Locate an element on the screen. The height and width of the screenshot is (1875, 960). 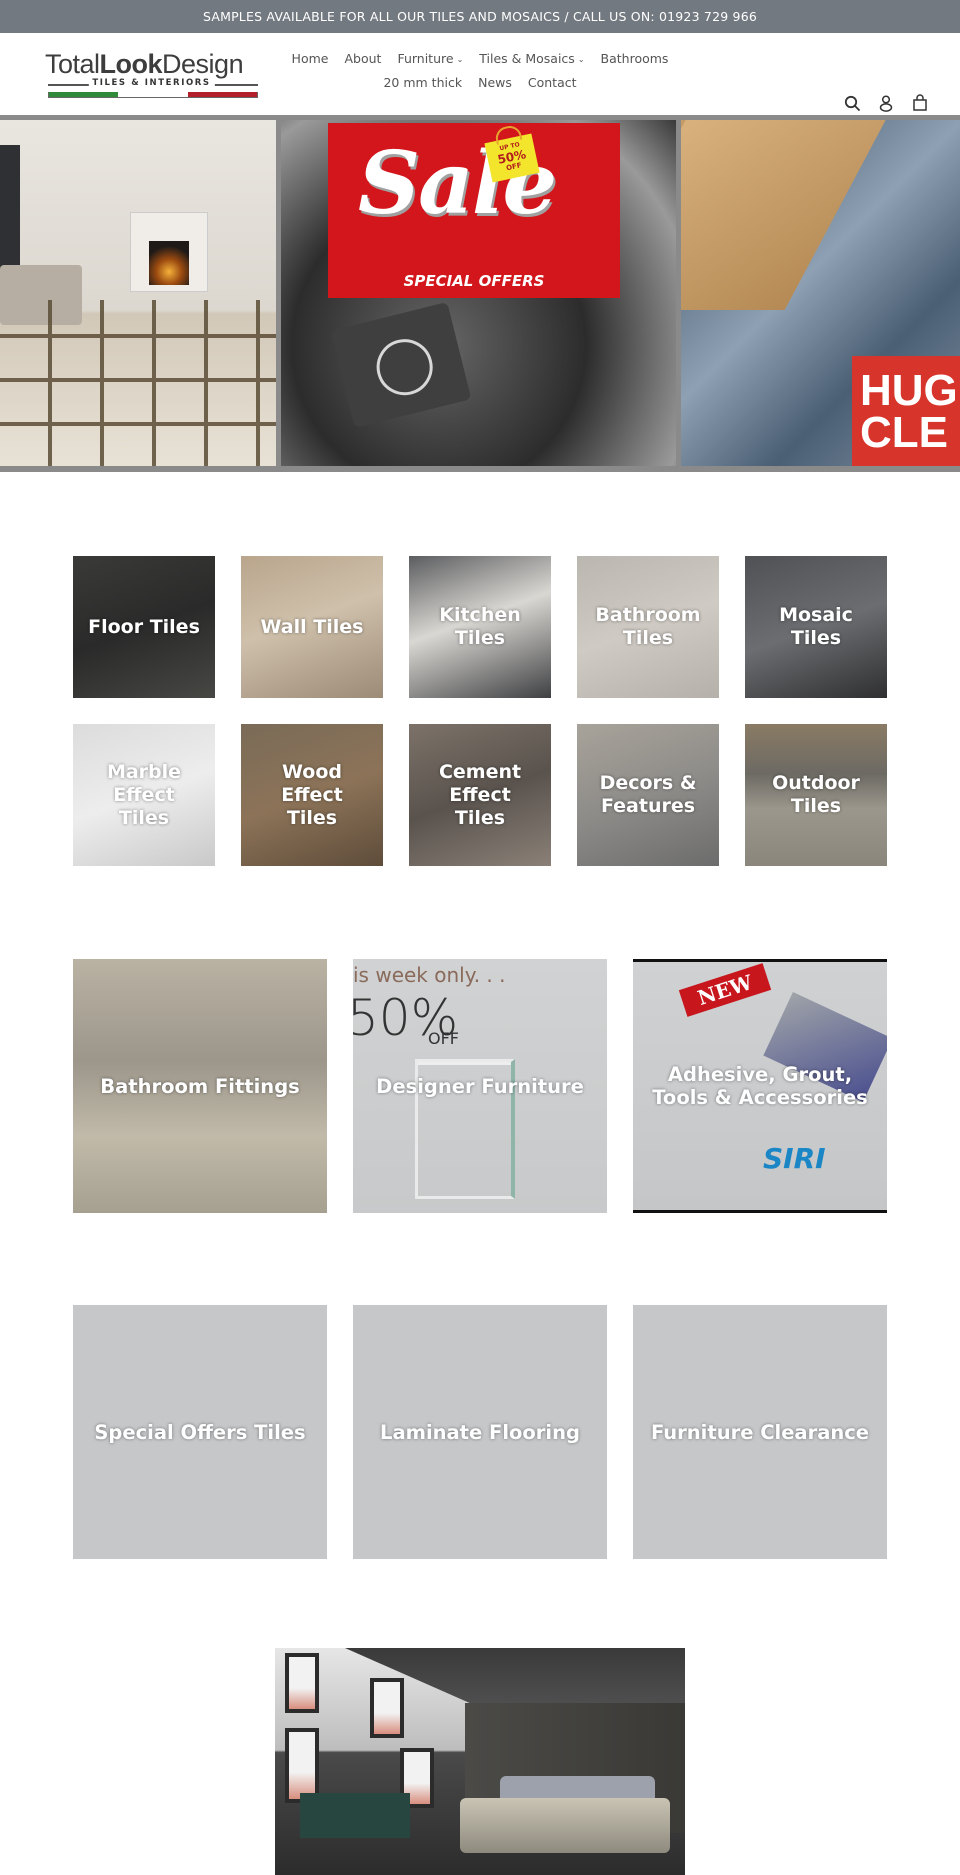
promo-tile-special-offers-tiles: Special Offers Tiles is located at coordinates (200, 1432).